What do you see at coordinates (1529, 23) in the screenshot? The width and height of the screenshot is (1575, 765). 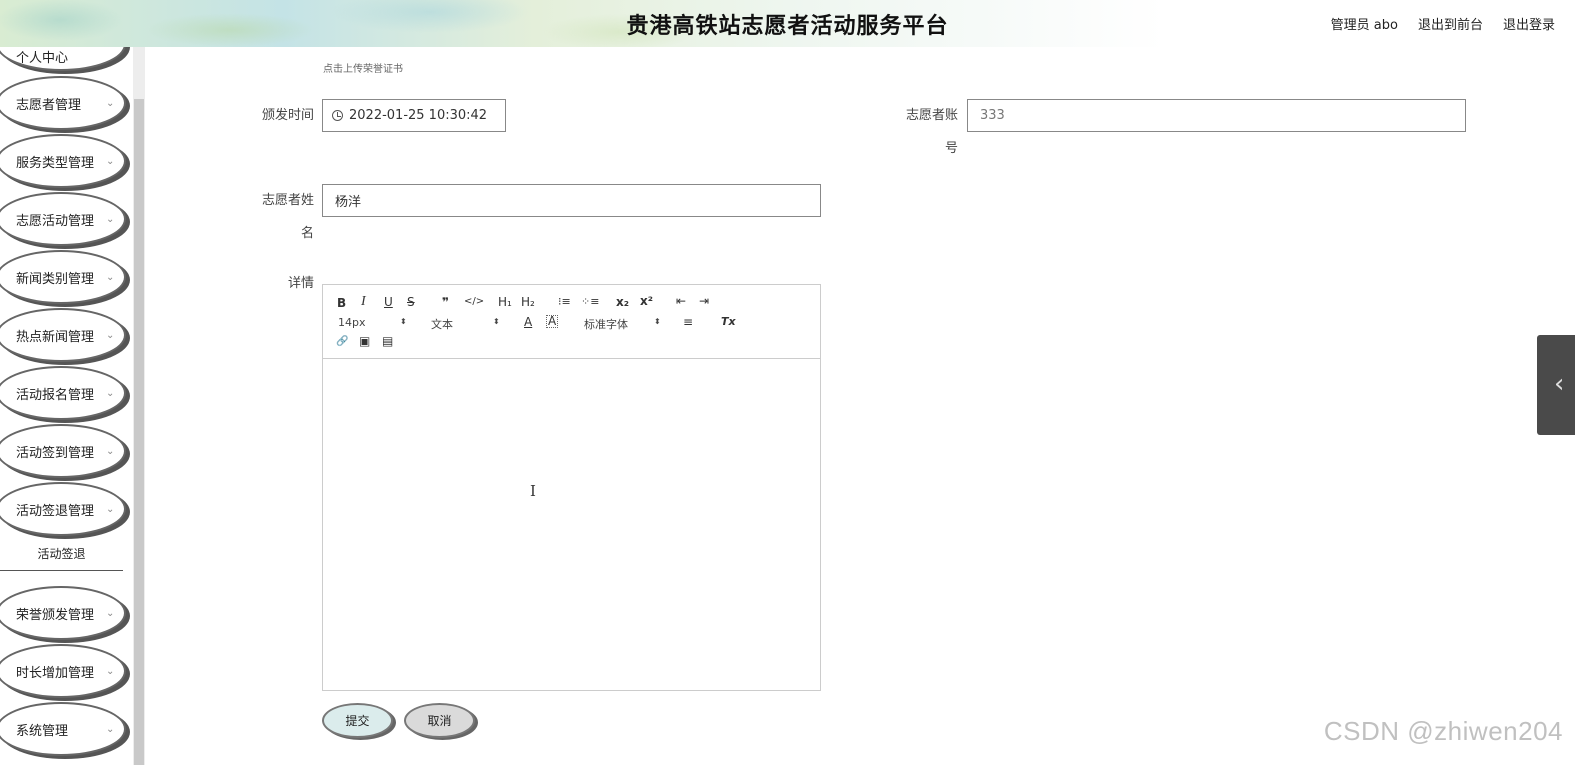 I see `logout-link: 退出登录` at bounding box center [1529, 23].